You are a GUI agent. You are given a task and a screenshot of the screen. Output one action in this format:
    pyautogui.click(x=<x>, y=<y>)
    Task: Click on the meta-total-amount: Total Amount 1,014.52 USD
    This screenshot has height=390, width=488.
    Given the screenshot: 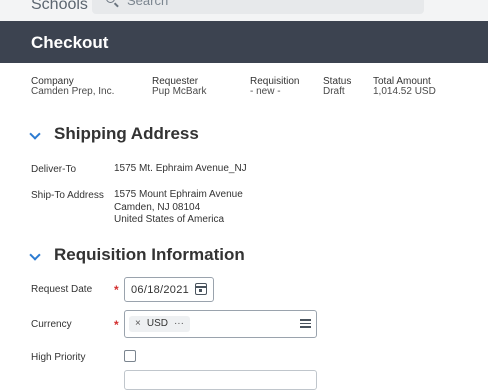 What is the action you would take?
    pyautogui.click(x=404, y=87)
    